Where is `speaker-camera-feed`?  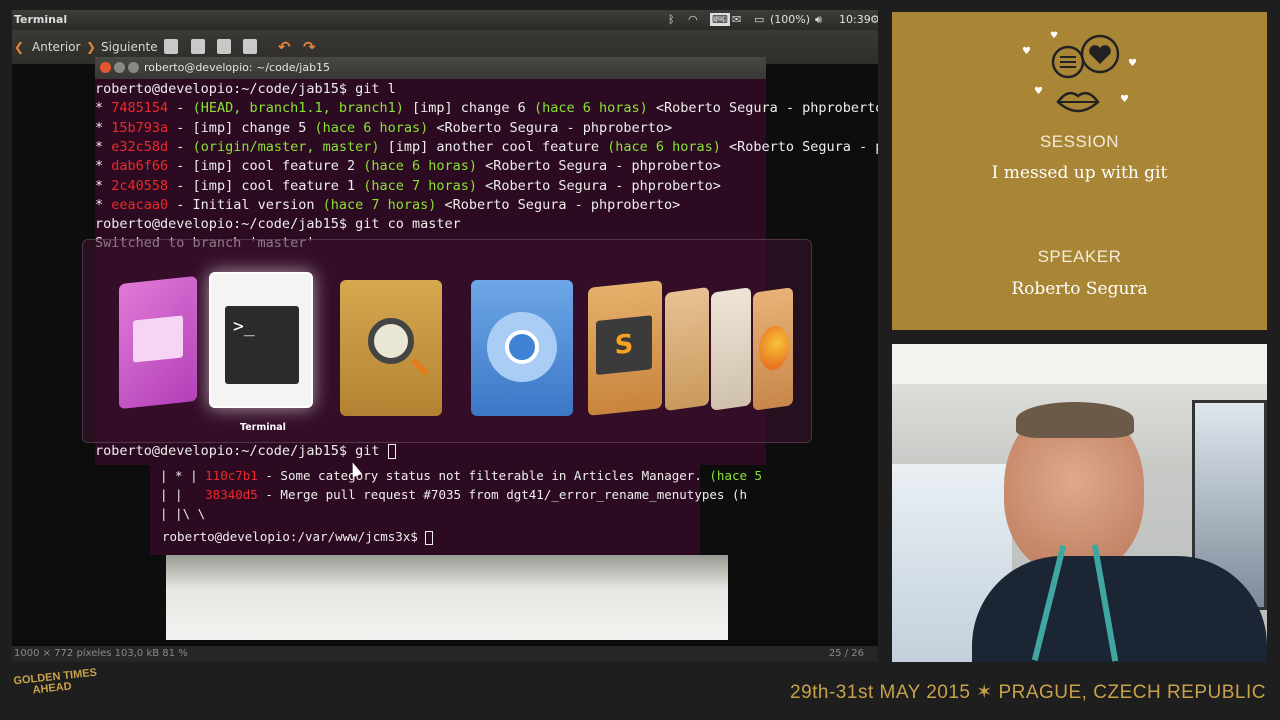 speaker-camera-feed is located at coordinates (1079, 503).